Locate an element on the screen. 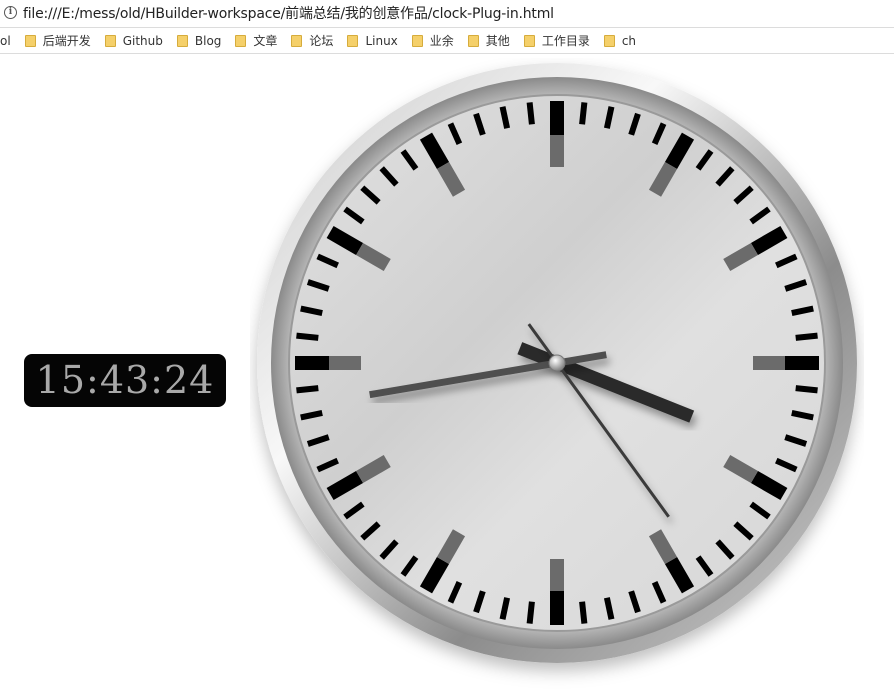 The width and height of the screenshot is (894, 689). bookmark-folder-articles: 文章 is located at coordinates (256, 41).